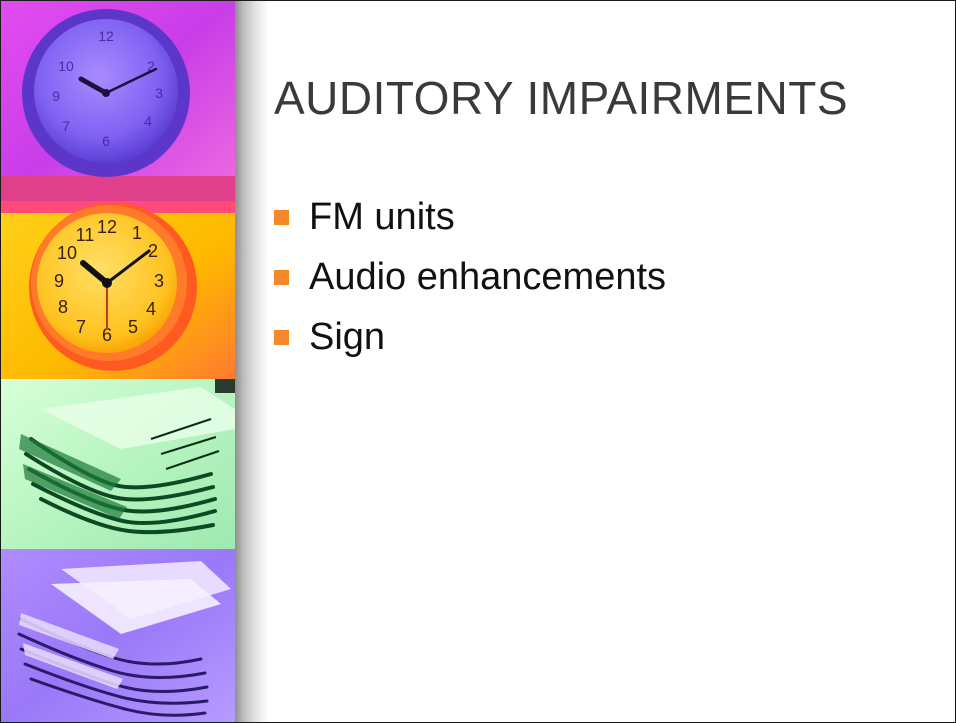 The width and height of the screenshot is (956, 723). What do you see at coordinates (252, 361) in the screenshot?
I see `strip-shadow` at bounding box center [252, 361].